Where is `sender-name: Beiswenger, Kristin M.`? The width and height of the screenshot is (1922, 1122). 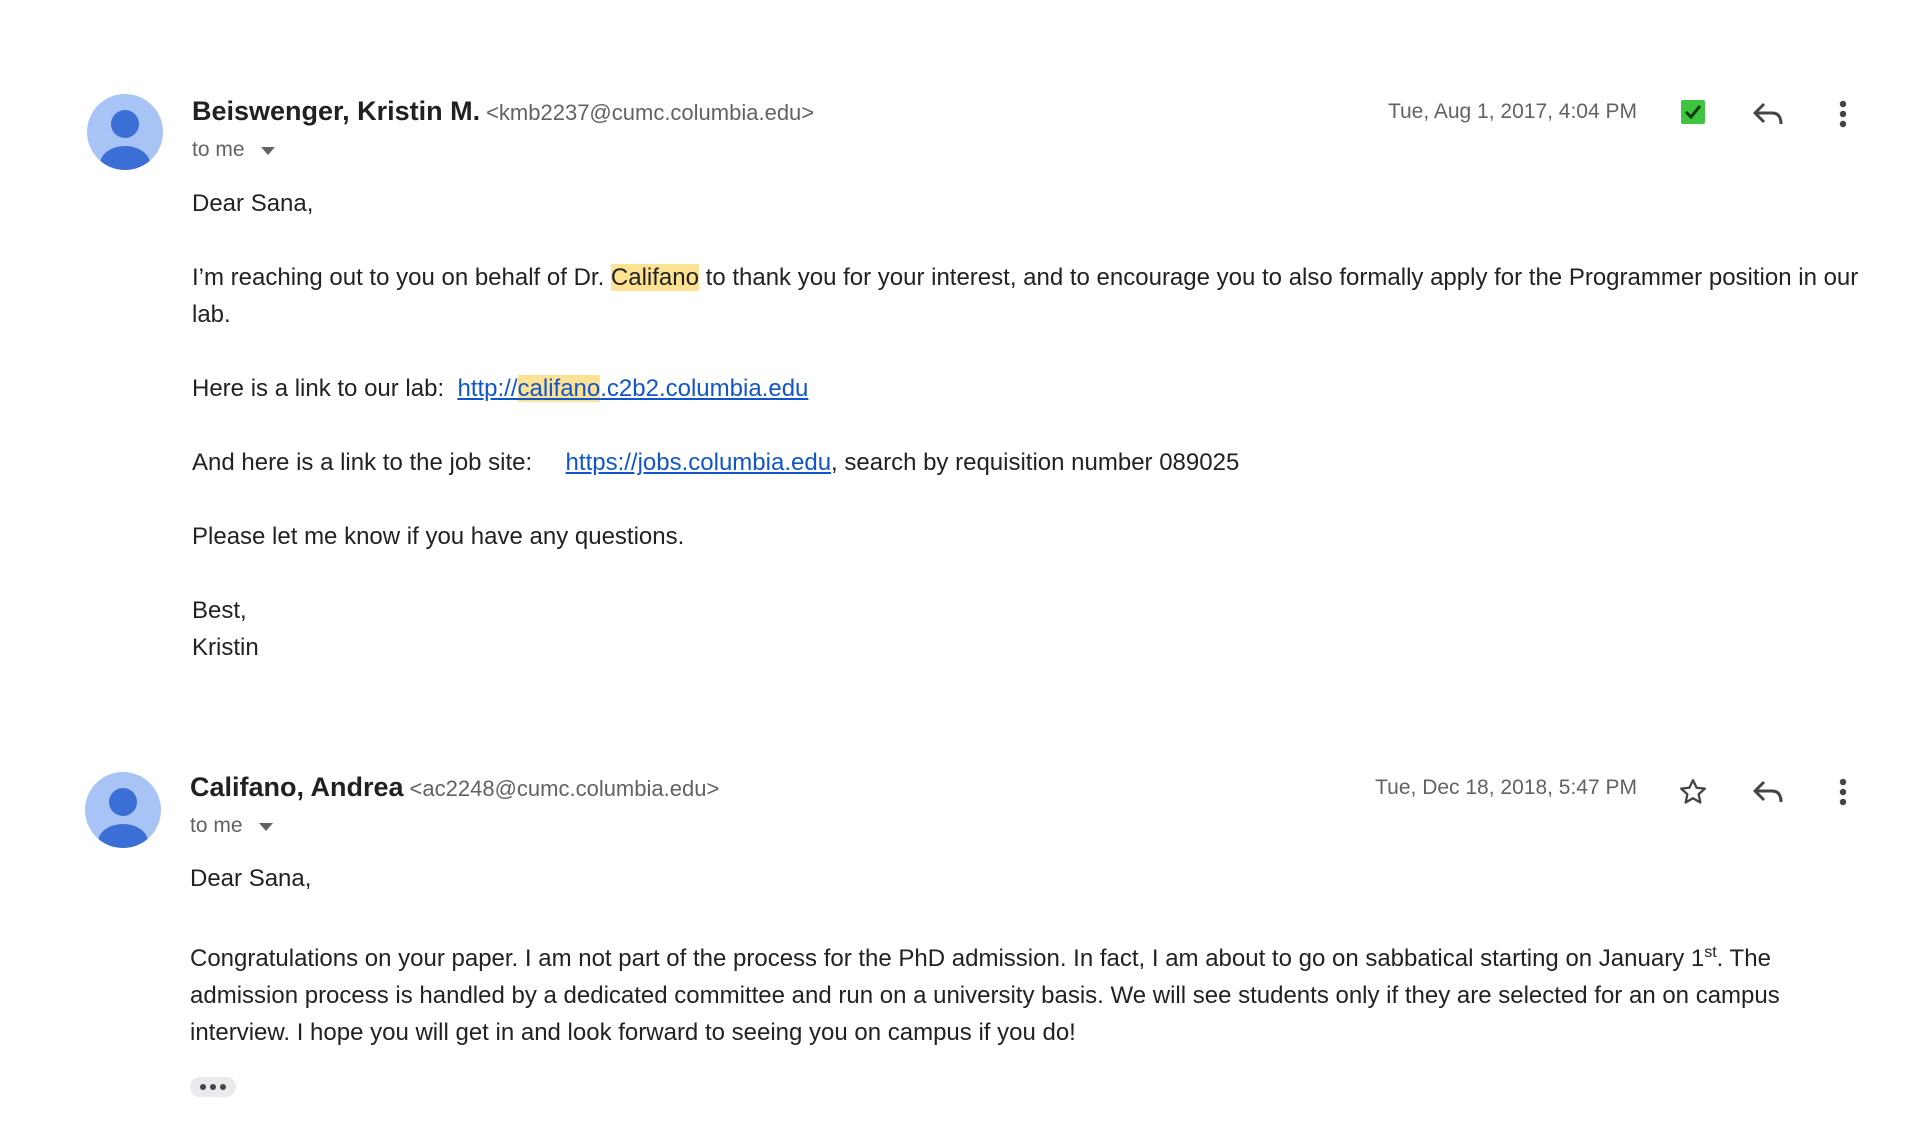
sender-name: Beiswenger, Kristin M. is located at coordinates (336, 111).